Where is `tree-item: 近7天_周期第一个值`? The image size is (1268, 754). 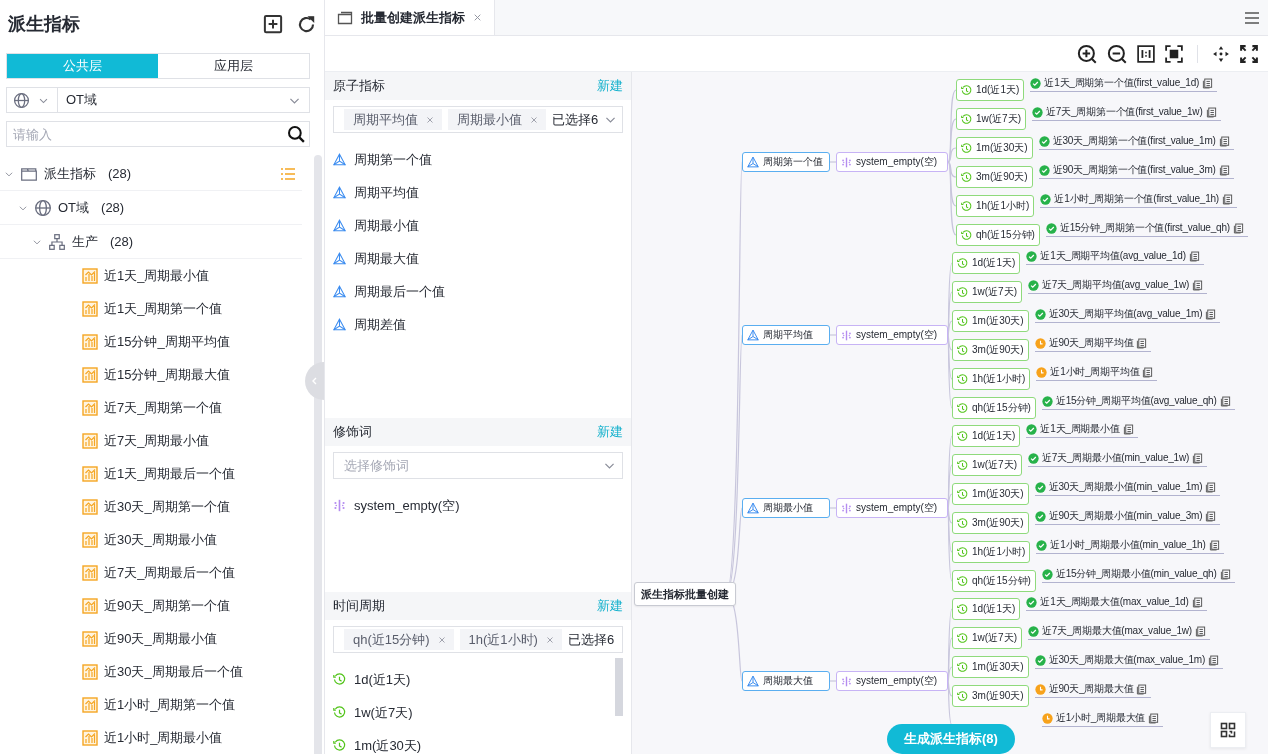
tree-item: 近7天_周期第一个值 is located at coordinates (151, 407).